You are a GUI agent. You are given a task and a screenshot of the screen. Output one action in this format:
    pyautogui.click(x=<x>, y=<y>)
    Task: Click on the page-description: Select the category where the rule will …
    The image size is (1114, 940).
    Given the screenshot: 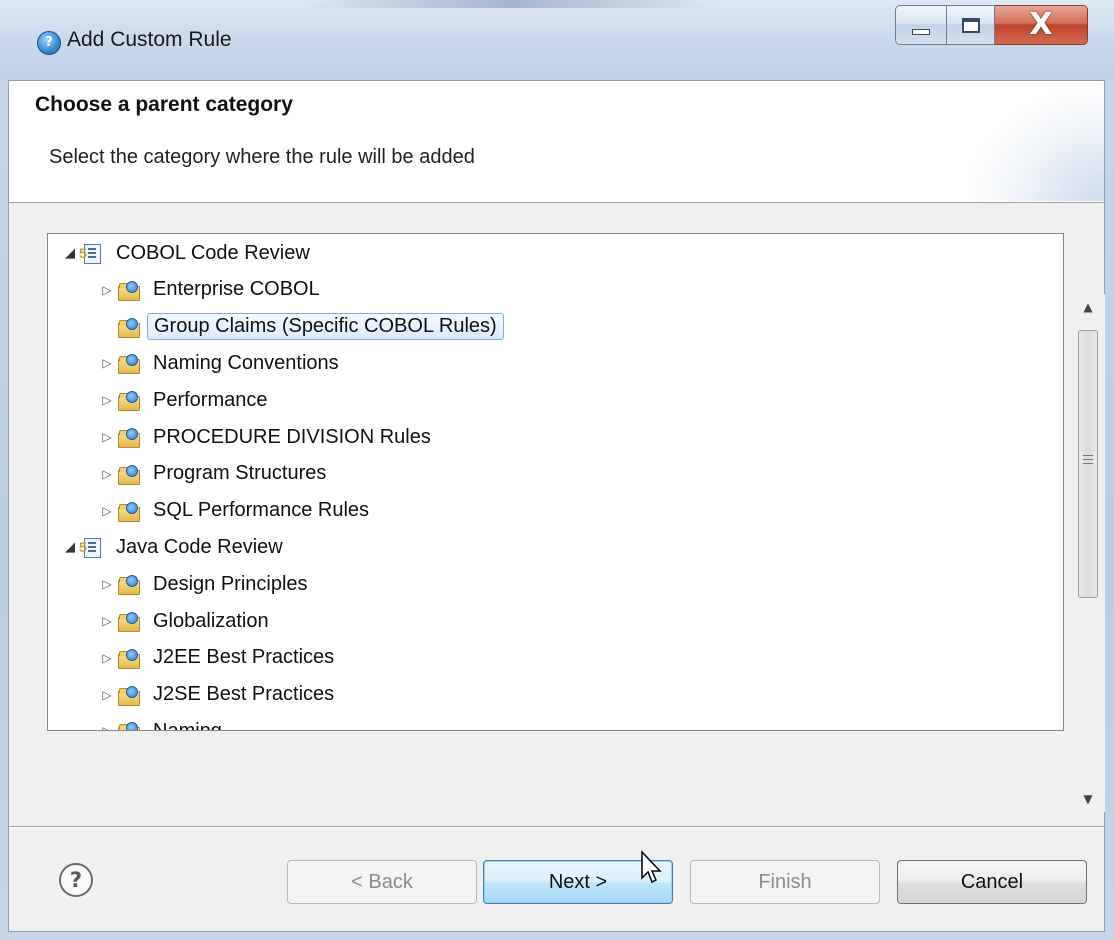 What is the action you would take?
    pyautogui.click(x=262, y=157)
    